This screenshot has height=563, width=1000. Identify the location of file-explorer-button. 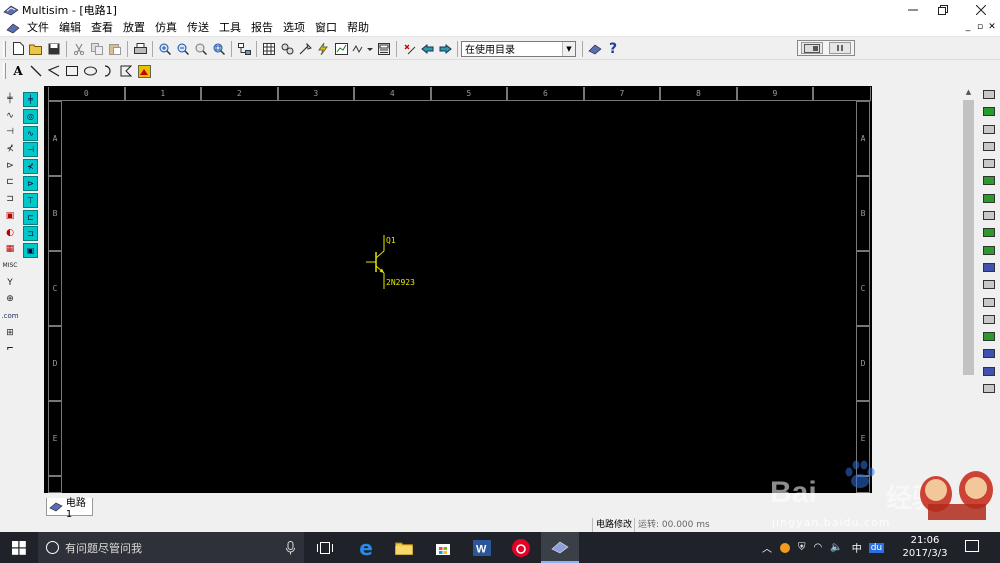
(404, 547).